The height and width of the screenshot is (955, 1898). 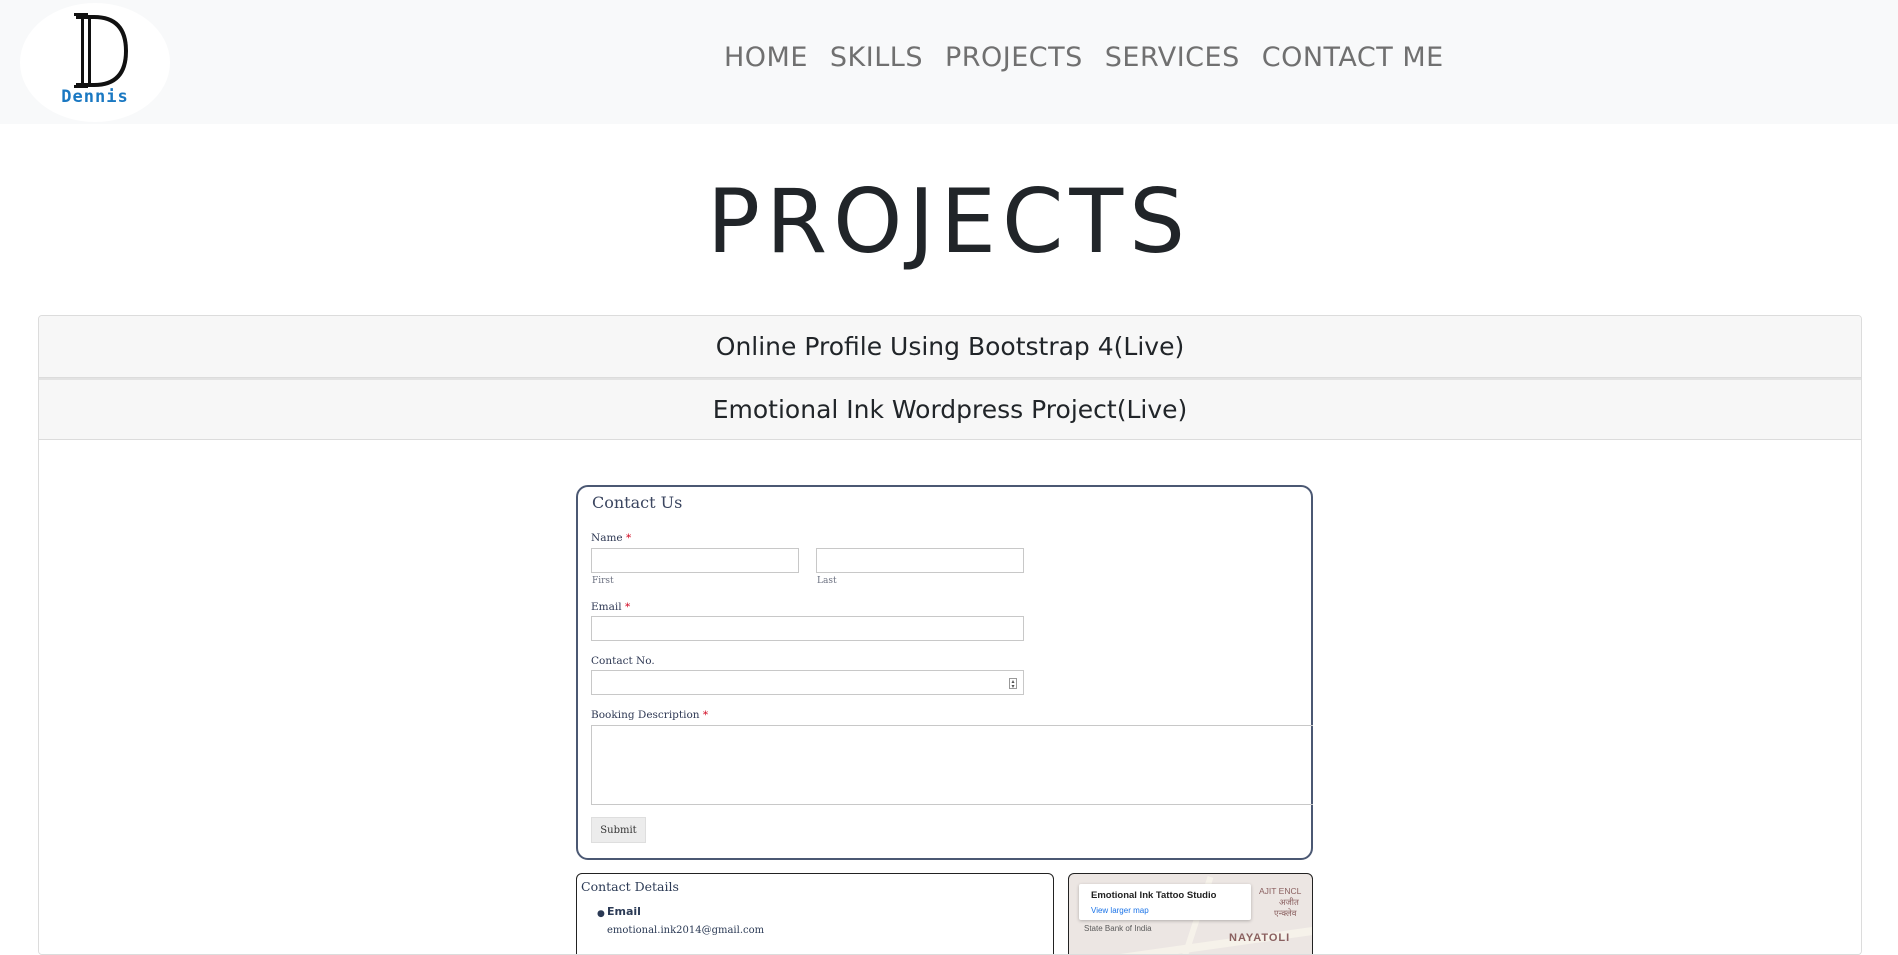 I want to click on d-monogram-icon, so click(x=101, y=50).